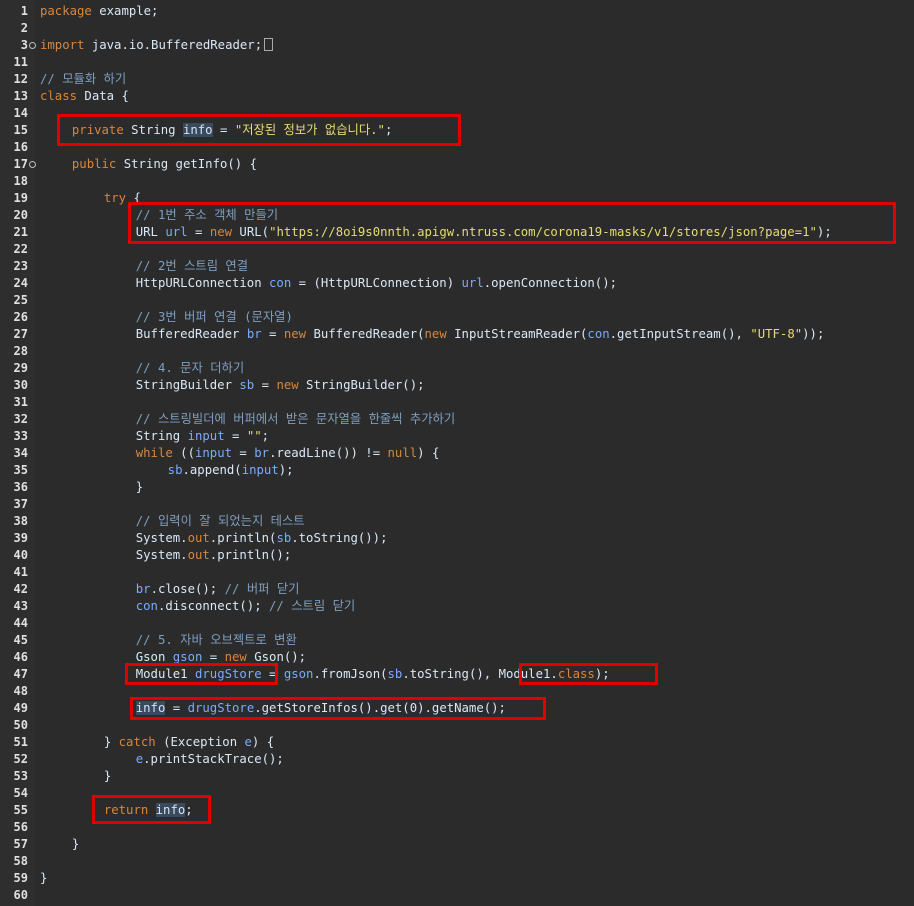  What do you see at coordinates (20, 130) in the screenshot?
I see `line-number: 15` at bounding box center [20, 130].